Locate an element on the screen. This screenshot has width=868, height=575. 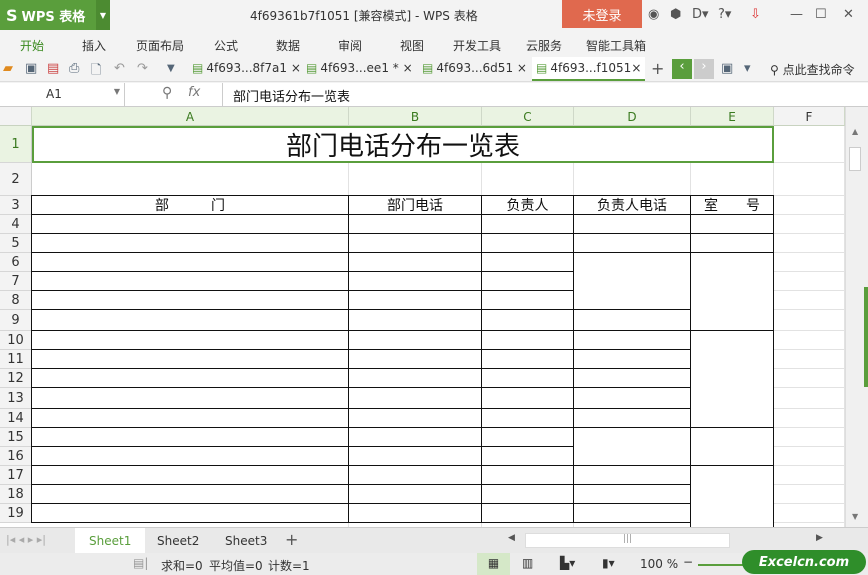
share-icon: D▾ is located at coordinates (700, 14).